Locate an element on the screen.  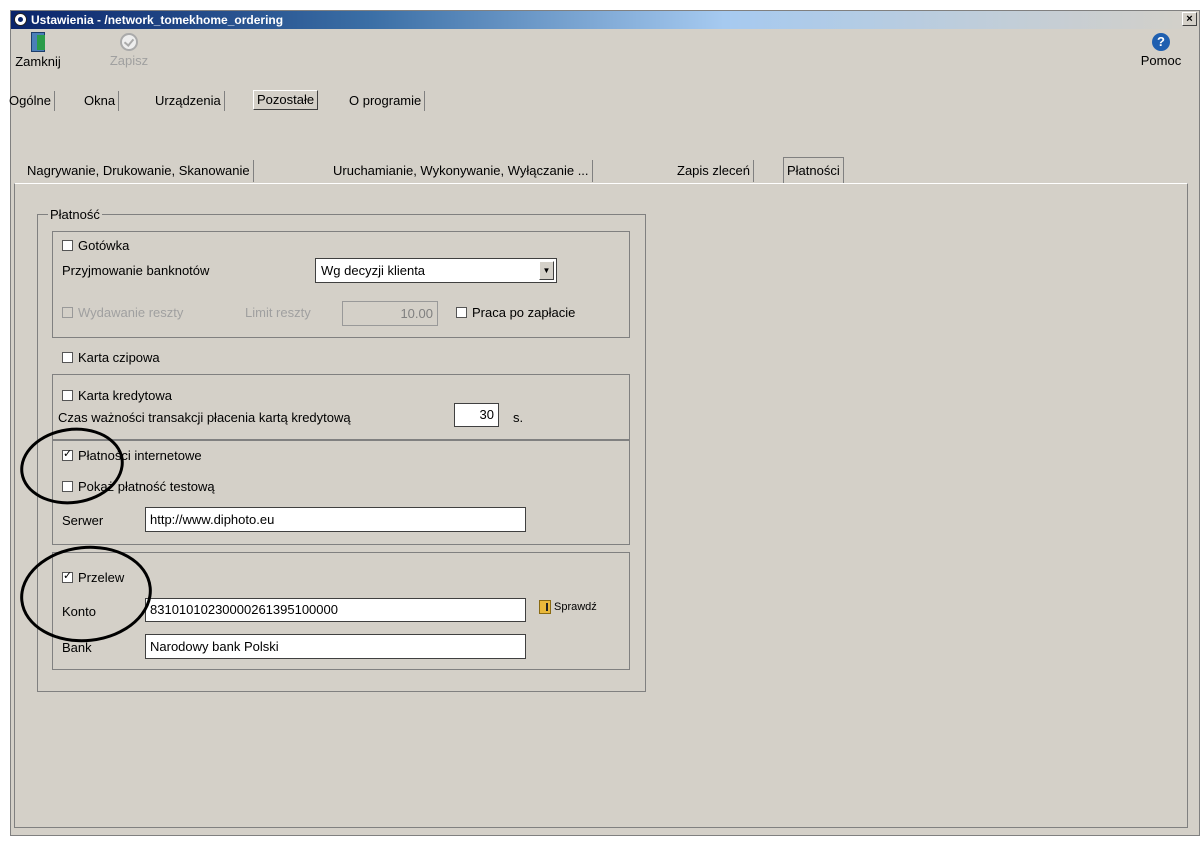
credit-card-checkbox: Karta kredytowa is located at coordinates (117, 395).